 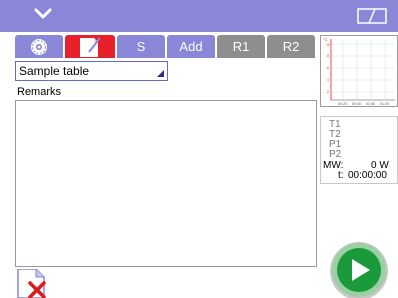 I want to click on window-layout-icon, so click(x=372, y=16).